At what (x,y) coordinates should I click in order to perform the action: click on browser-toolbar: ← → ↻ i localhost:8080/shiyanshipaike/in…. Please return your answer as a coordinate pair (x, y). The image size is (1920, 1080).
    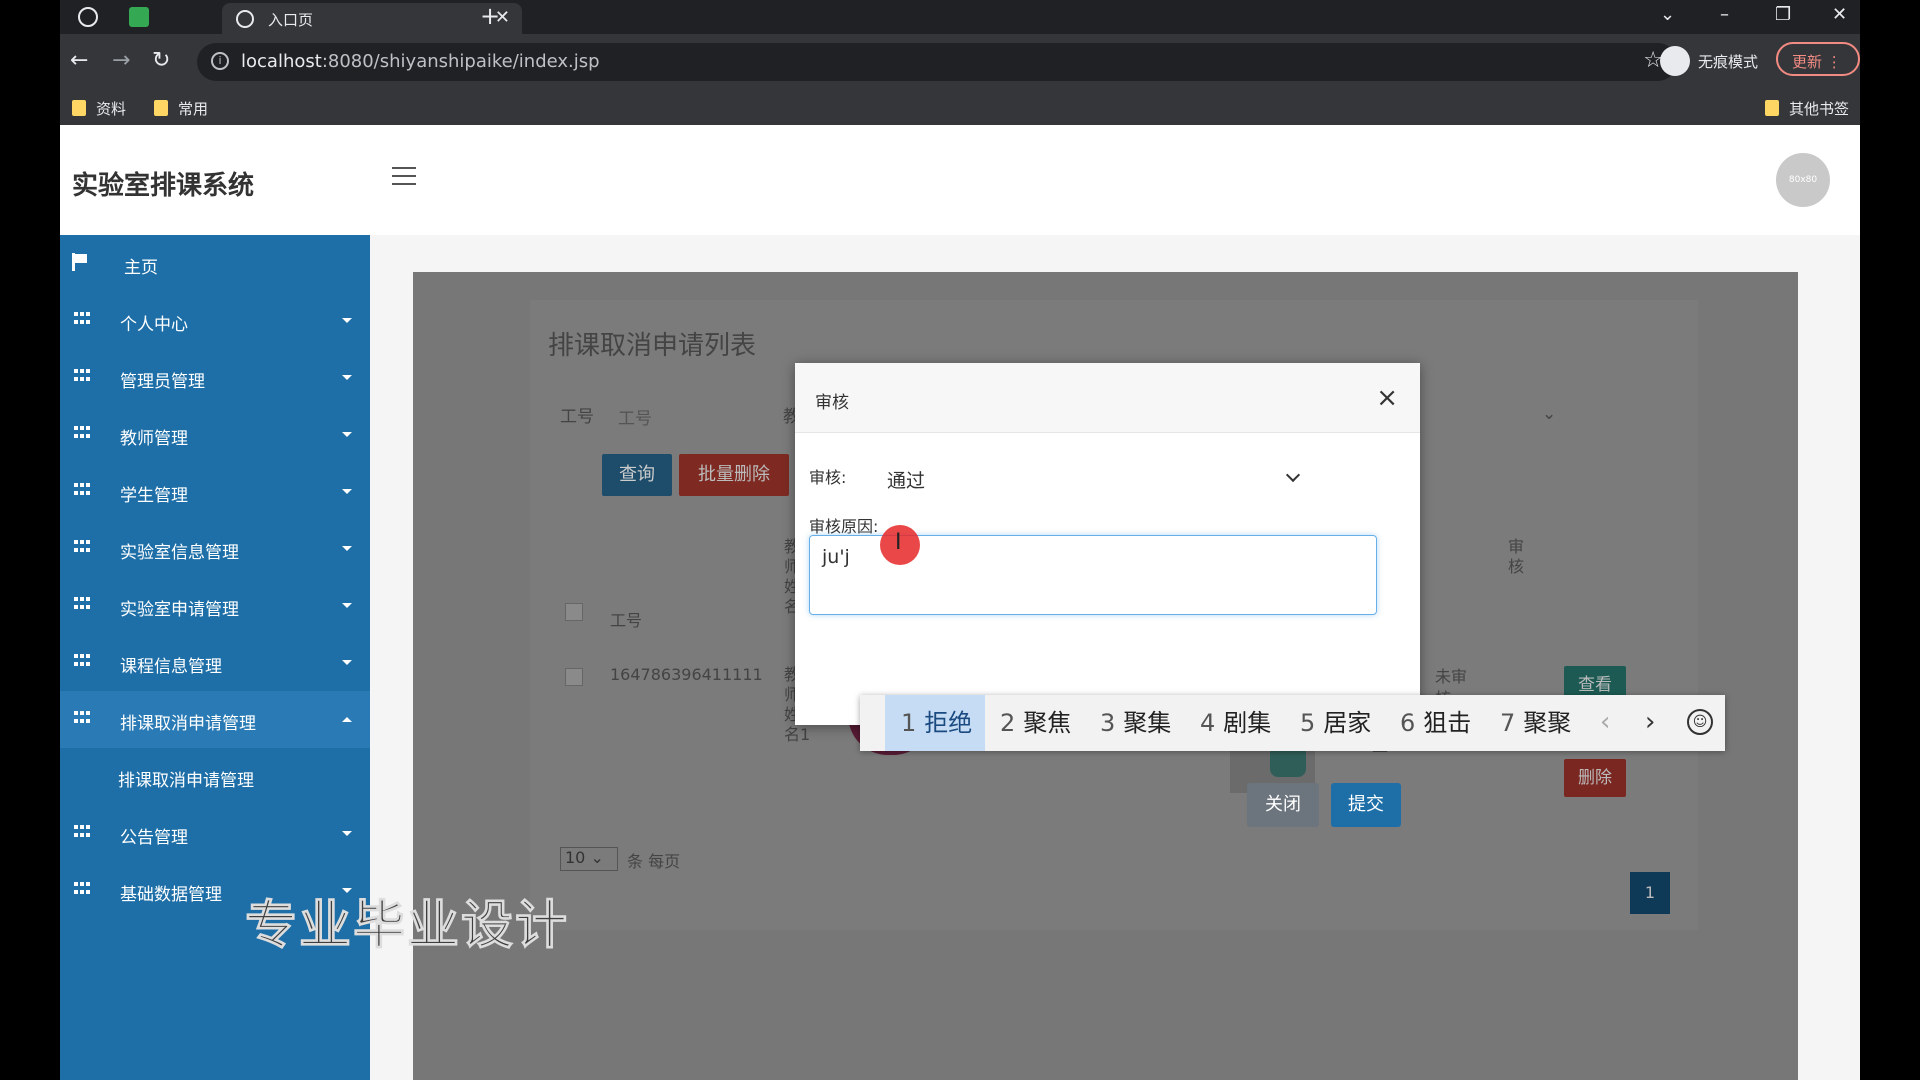
    Looking at the image, I should click on (960, 62).